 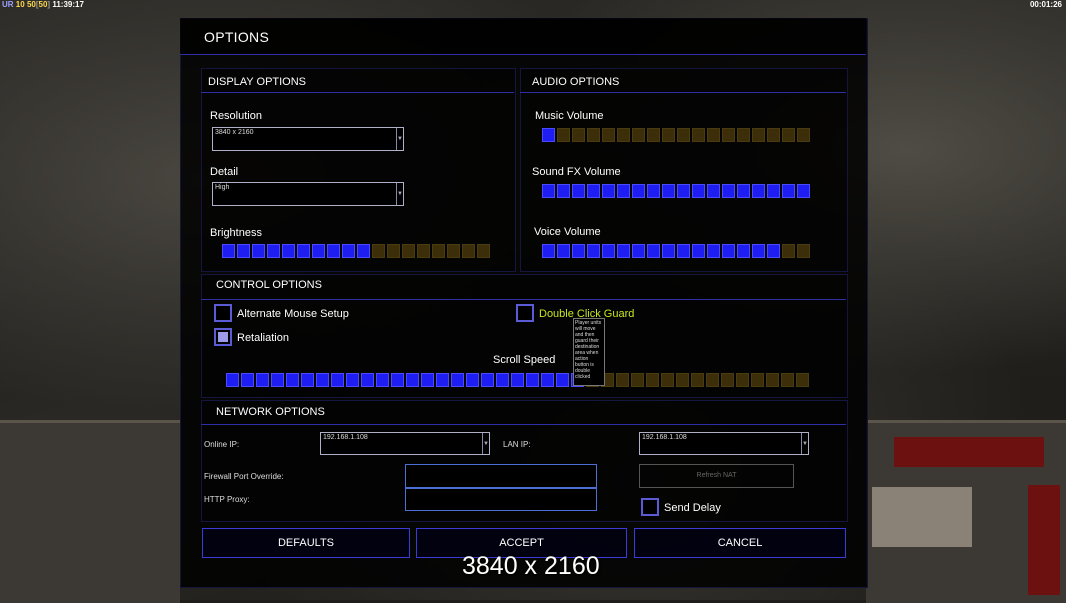 I want to click on online-ip-select: 192.168.1.108 ▼, so click(x=405, y=443).